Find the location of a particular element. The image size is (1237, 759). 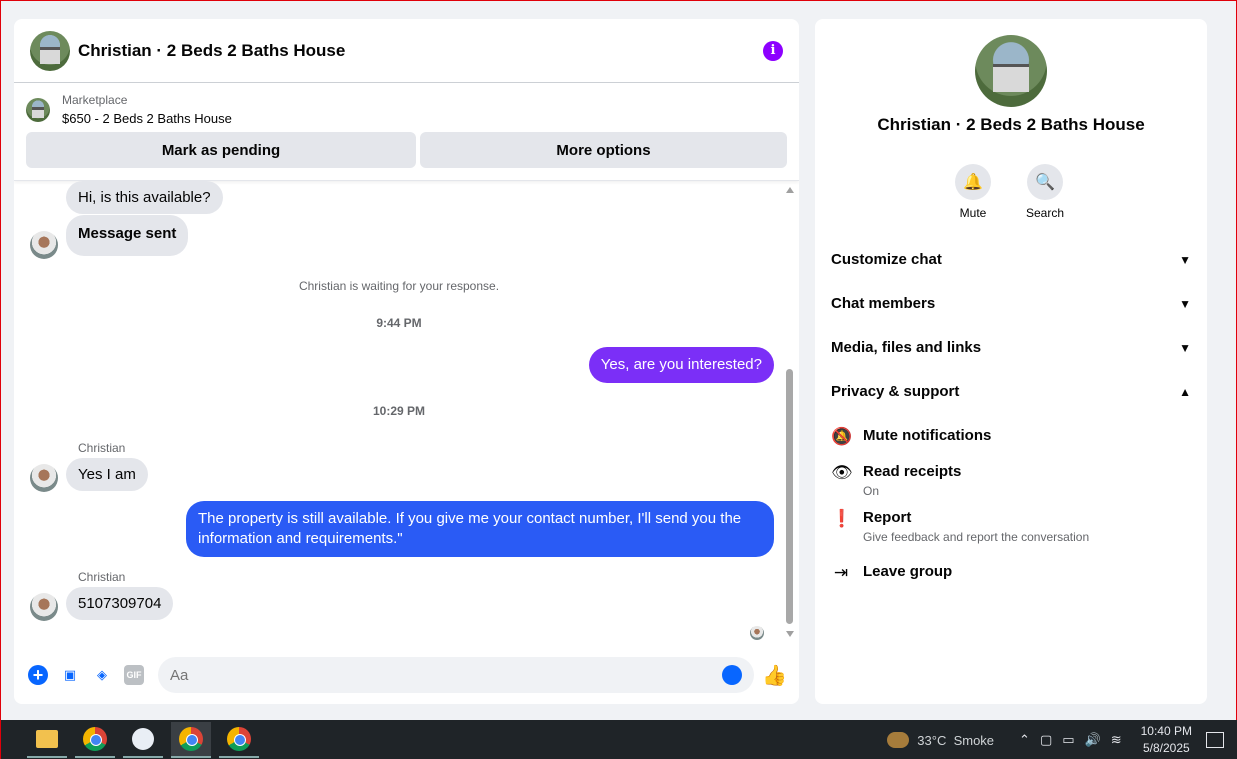

mute-button: 🔔 Mute is located at coordinates (973, 192).